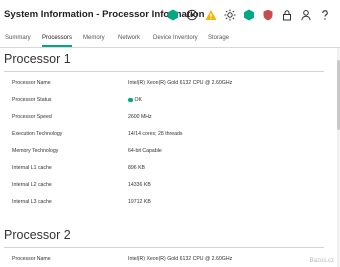  What do you see at coordinates (32, 202) in the screenshot?
I see `row-label: Internal L3 cache` at bounding box center [32, 202].